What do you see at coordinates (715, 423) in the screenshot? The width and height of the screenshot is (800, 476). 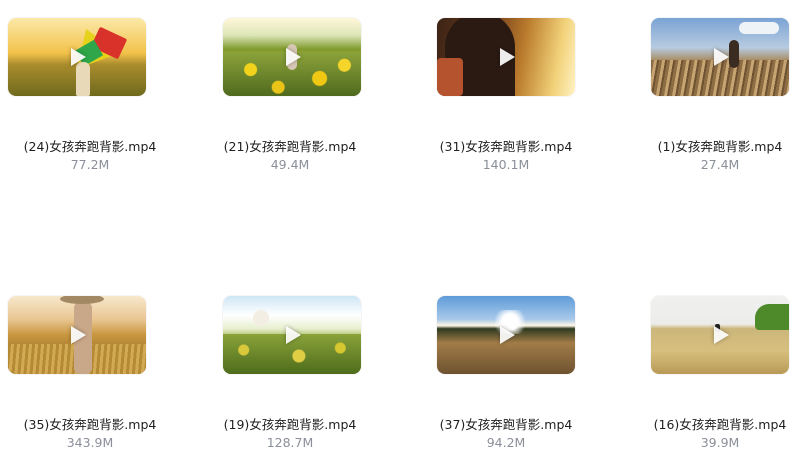 I see `video-filename: (16)女孩奔跑背影.mp4` at bounding box center [715, 423].